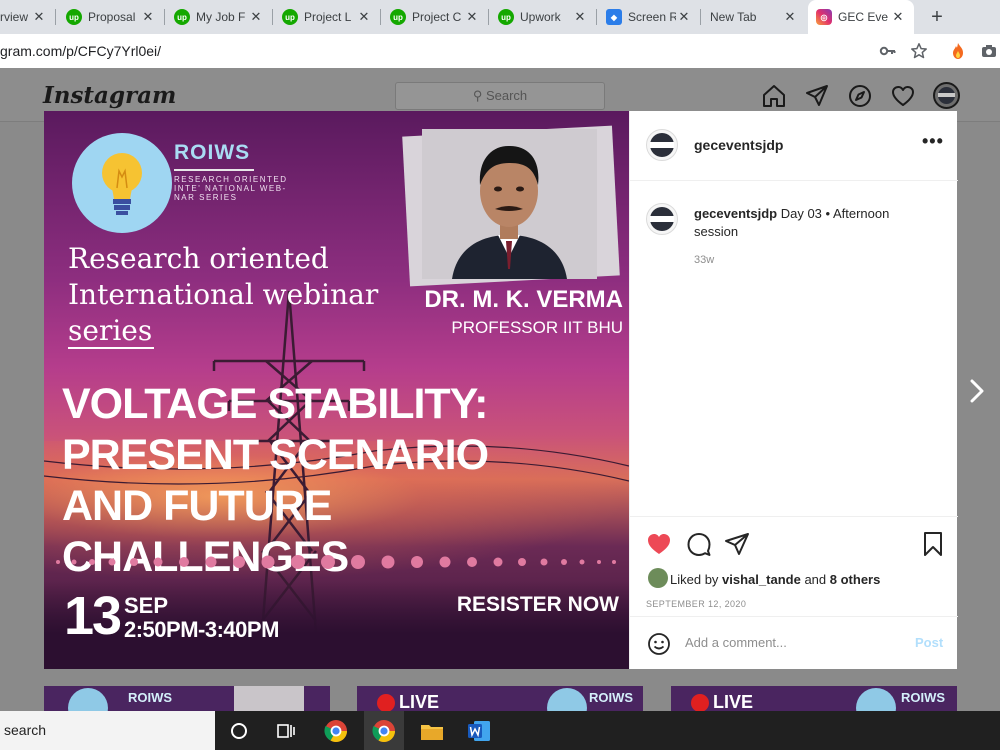 The image size is (1000, 750). What do you see at coordinates (614, 17) in the screenshot?
I see `screen-recorder-icon: ◆` at bounding box center [614, 17].